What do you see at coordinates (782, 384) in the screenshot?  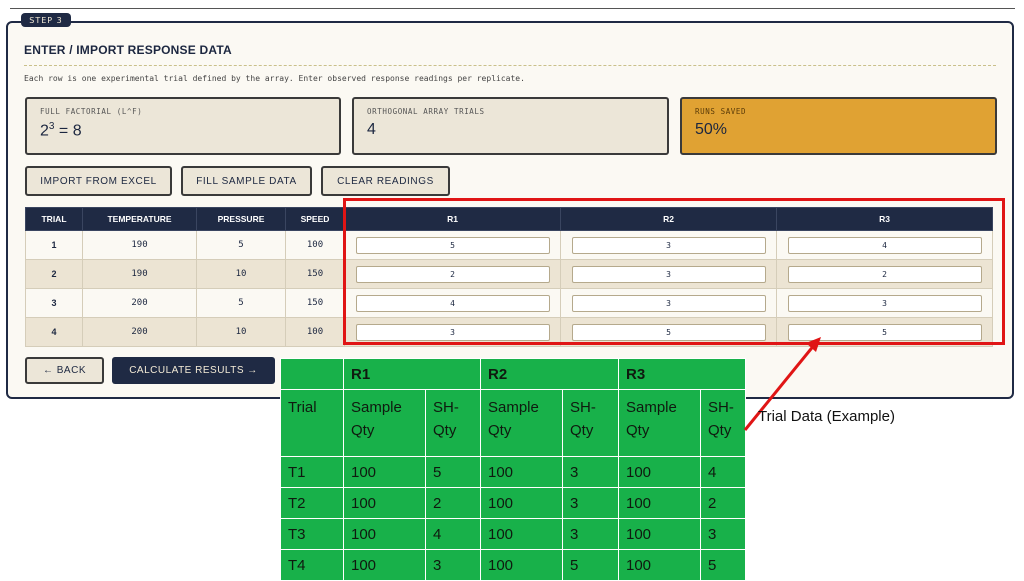 I see `callout-arrow` at bounding box center [782, 384].